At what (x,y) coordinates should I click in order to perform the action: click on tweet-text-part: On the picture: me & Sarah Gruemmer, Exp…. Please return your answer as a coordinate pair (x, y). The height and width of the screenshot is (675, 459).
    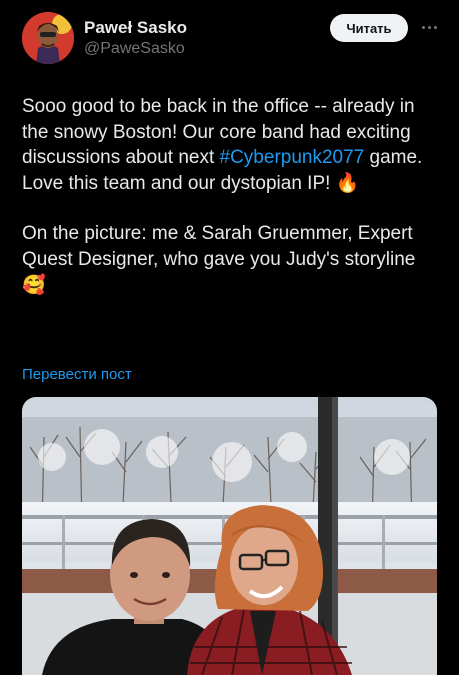
    Looking at the image, I should click on (219, 246).